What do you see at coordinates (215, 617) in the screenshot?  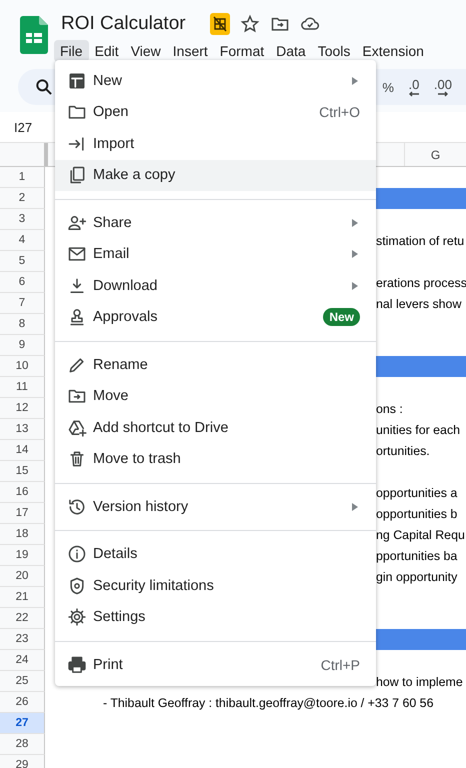 I see `menu-item: Settings` at bounding box center [215, 617].